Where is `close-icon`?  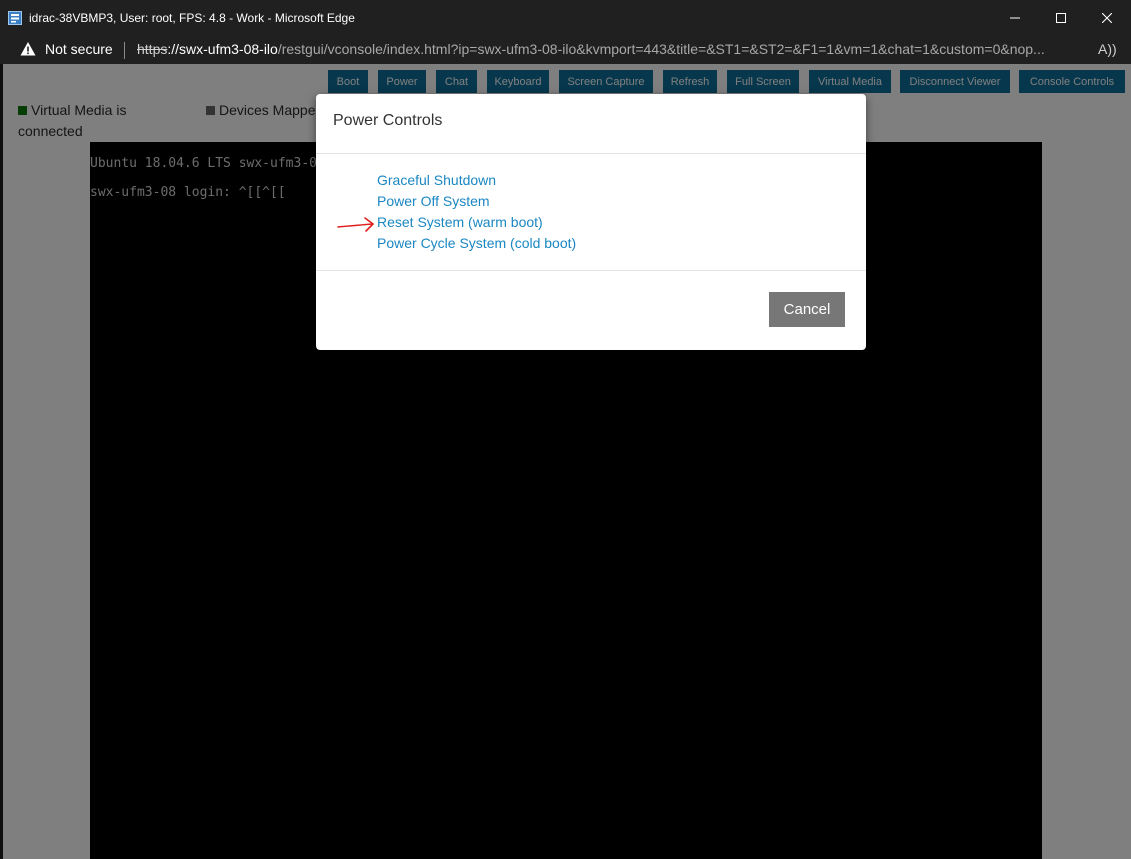
close-icon is located at coordinates (1107, 18).